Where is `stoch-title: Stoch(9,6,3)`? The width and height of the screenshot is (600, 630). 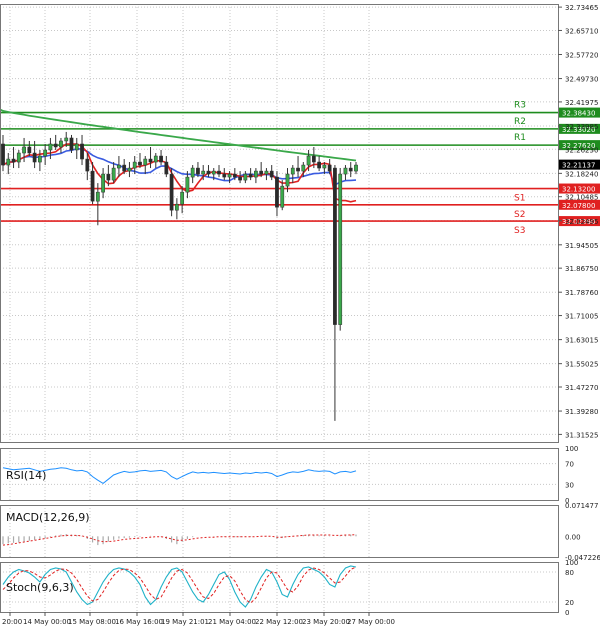
stoch-title: Stoch(9,6,3) is located at coordinates (40, 587).